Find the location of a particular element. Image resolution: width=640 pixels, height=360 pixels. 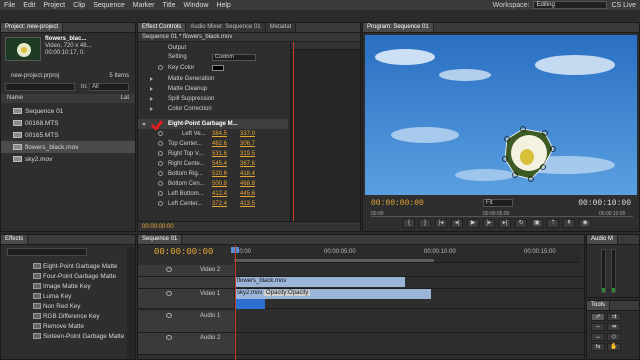

effects-search-input is located at coordinates (47, 252).